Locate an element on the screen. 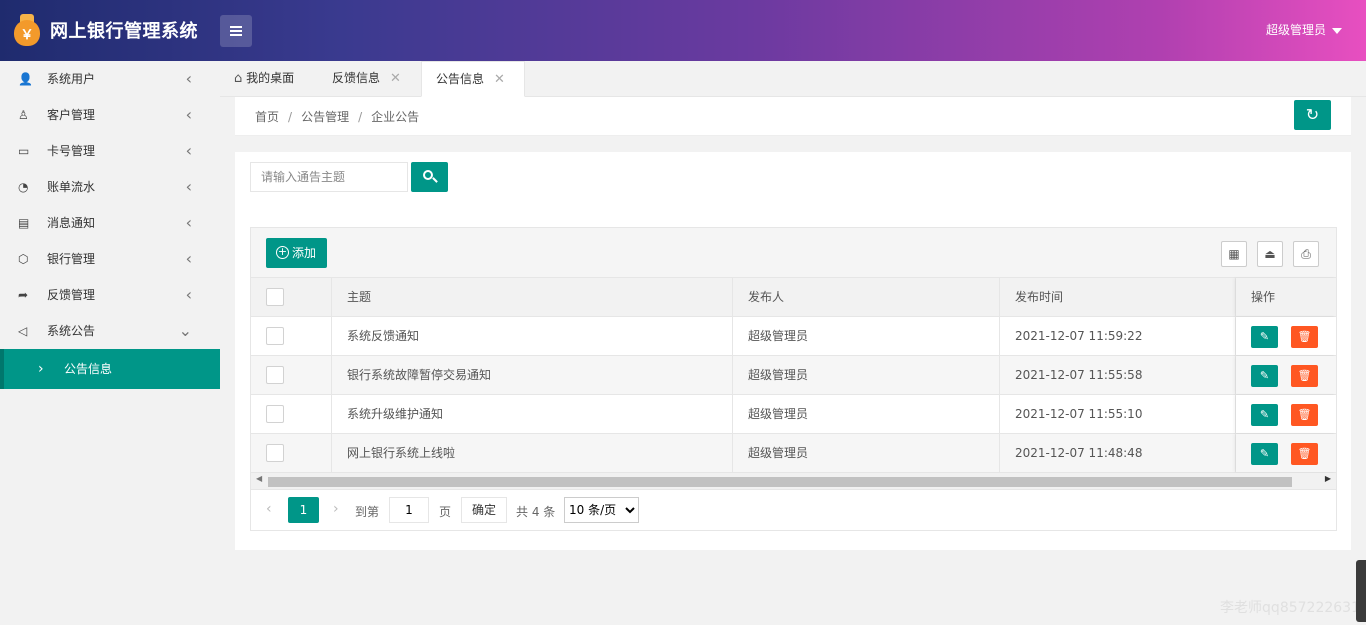 This screenshot has width=1366, height=625. sidebar-item-label: 客户管理 is located at coordinates (71, 115).